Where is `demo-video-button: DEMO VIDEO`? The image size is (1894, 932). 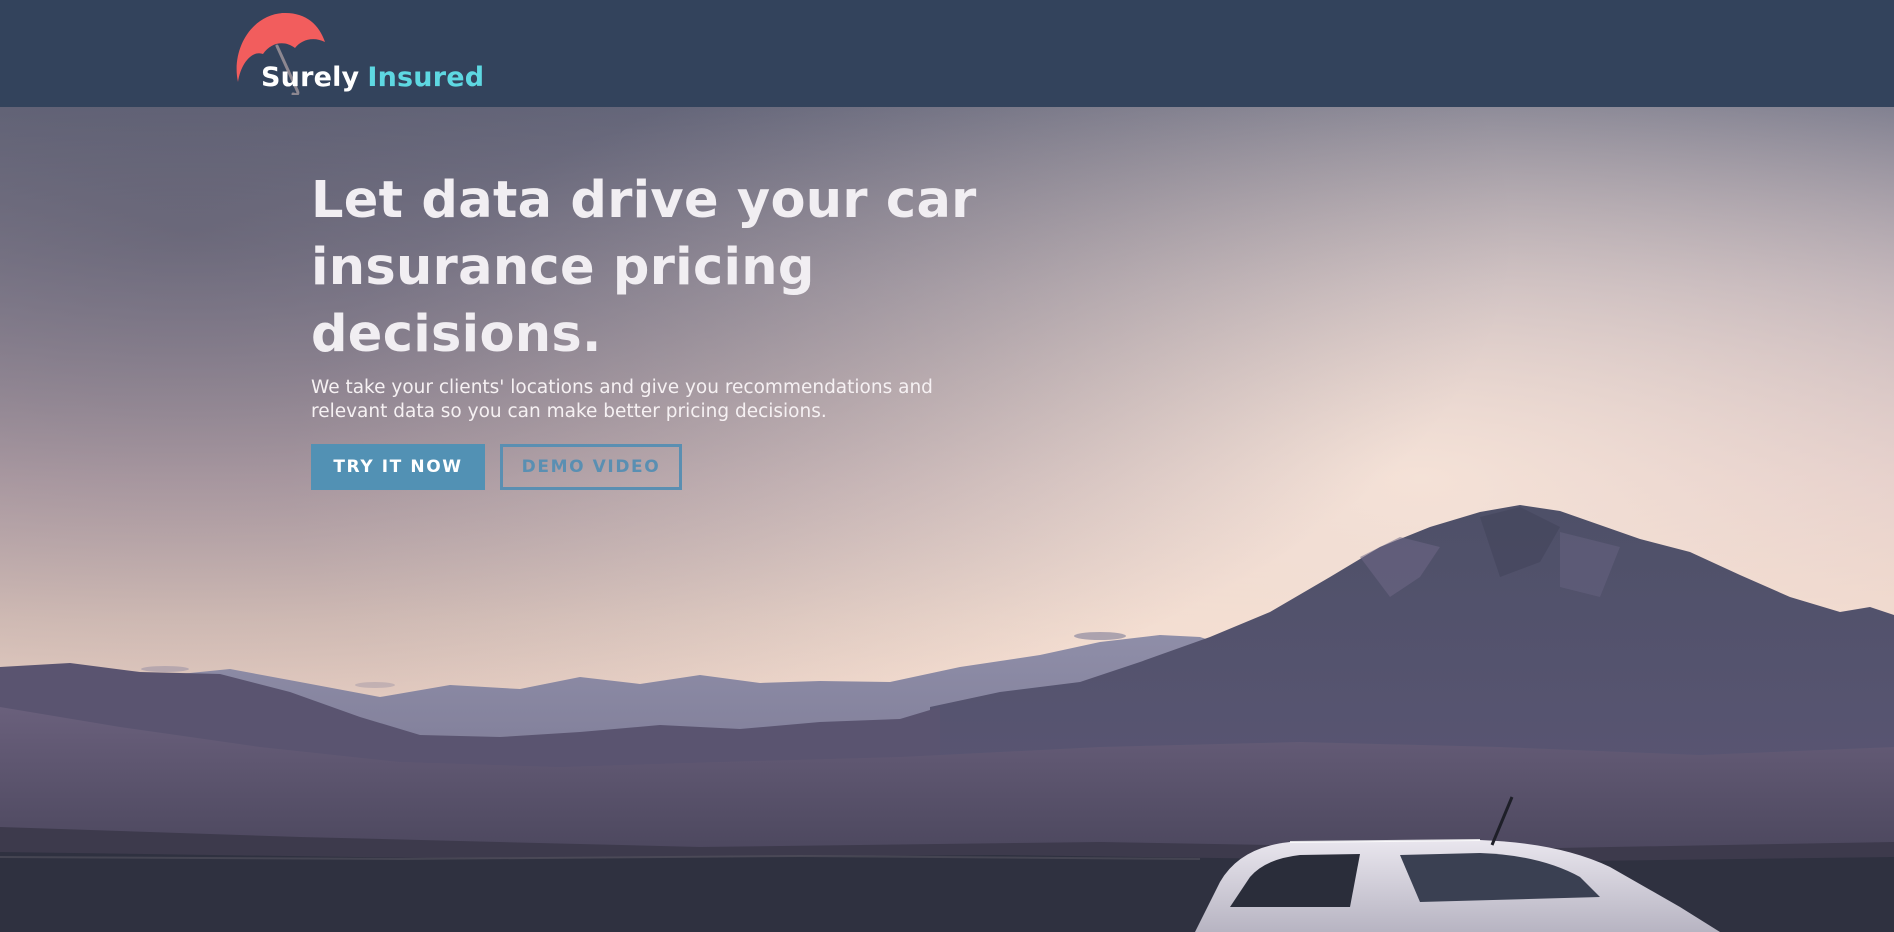 demo-video-button: DEMO VIDEO is located at coordinates (591, 467).